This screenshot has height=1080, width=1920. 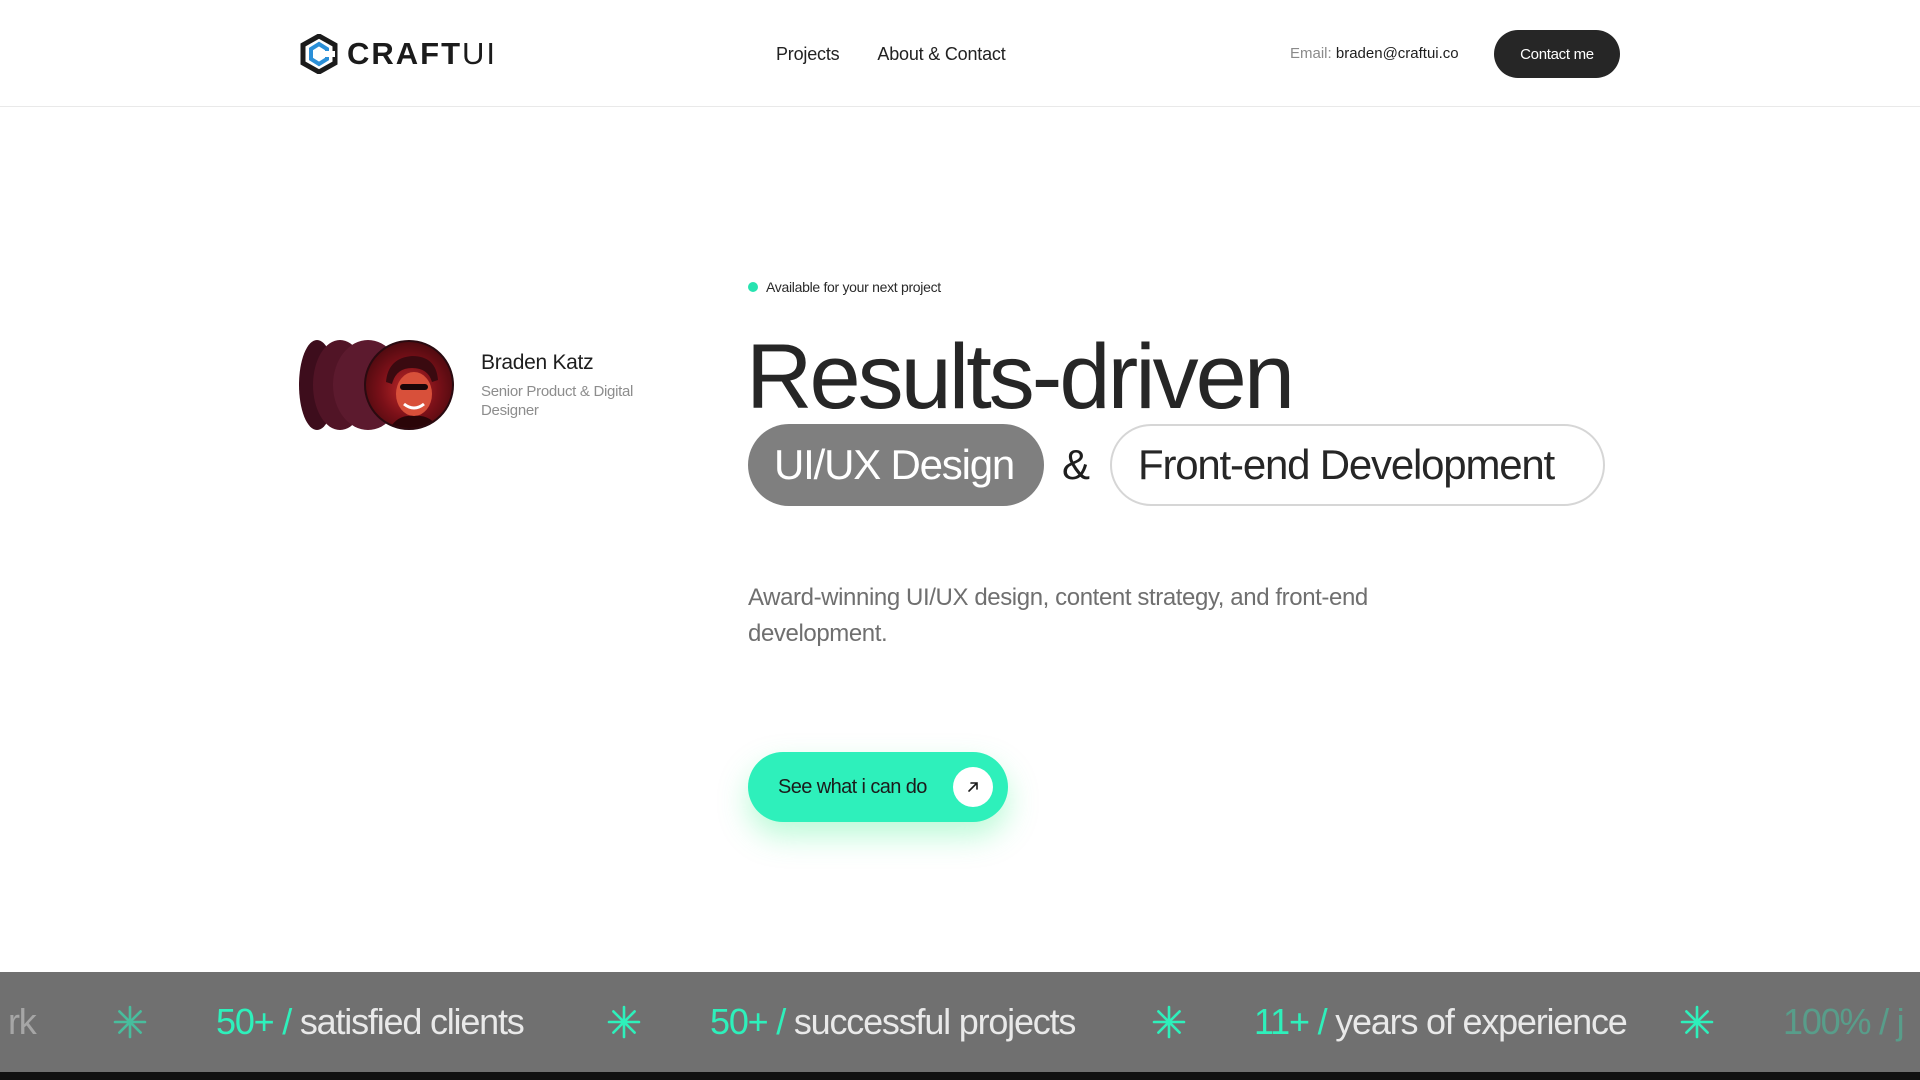 I want to click on service-pill-frontend: Front-end Development, so click(x=1357, y=465).